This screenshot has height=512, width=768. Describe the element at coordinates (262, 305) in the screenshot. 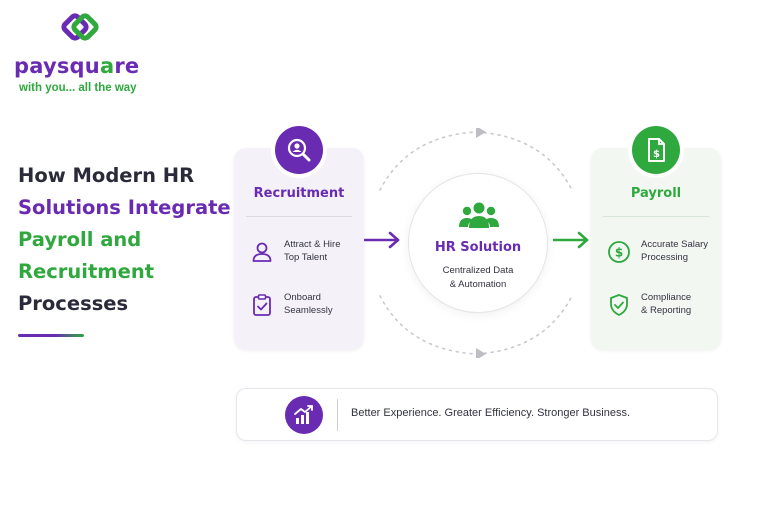

I see `clipboard-check-icon` at that location.